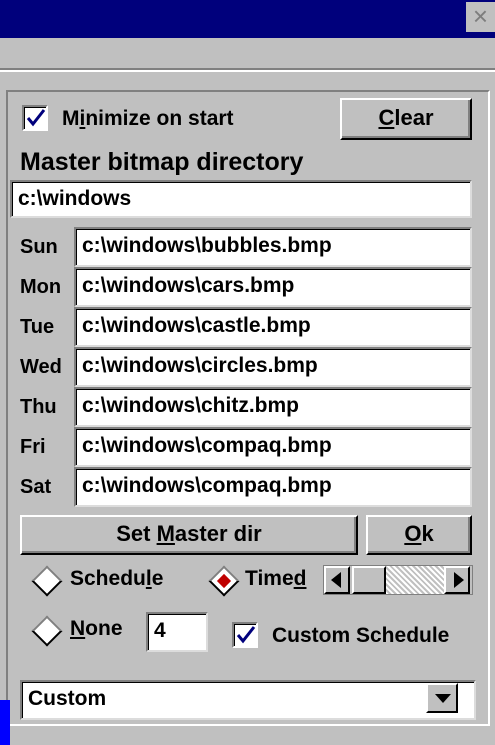  What do you see at coordinates (369, 580) in the screenshot?
I see `slider-thumb` at bounding box center [369, 580].